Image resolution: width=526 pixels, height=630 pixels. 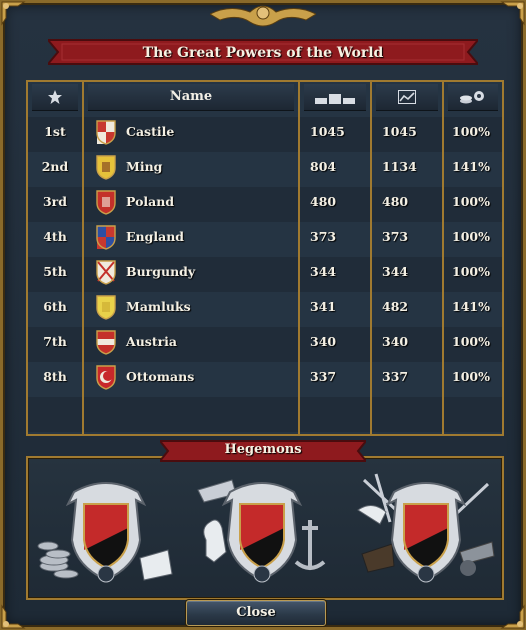 I want to click on table-row: 3rd Poland 480 480 100%, so click(x=265, y=201).